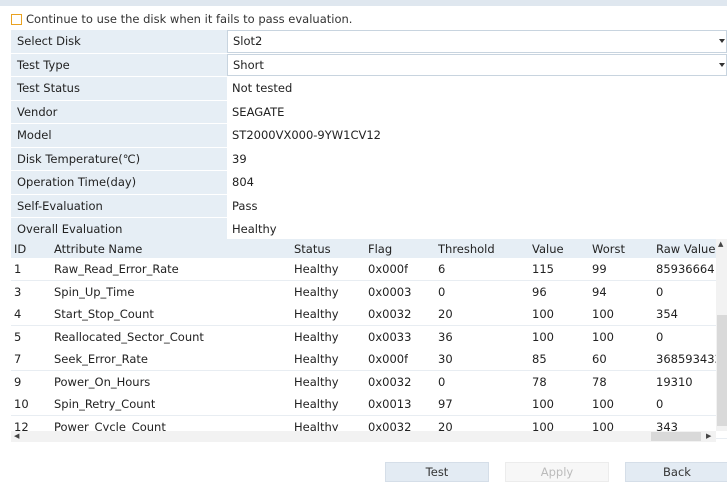 Image resolution: width=727 pixels, height=482 pixels. What do you see at coordinates (18, 381) in the screenshot?
I see `cell-id: 9` at bounding box center [18, 381].